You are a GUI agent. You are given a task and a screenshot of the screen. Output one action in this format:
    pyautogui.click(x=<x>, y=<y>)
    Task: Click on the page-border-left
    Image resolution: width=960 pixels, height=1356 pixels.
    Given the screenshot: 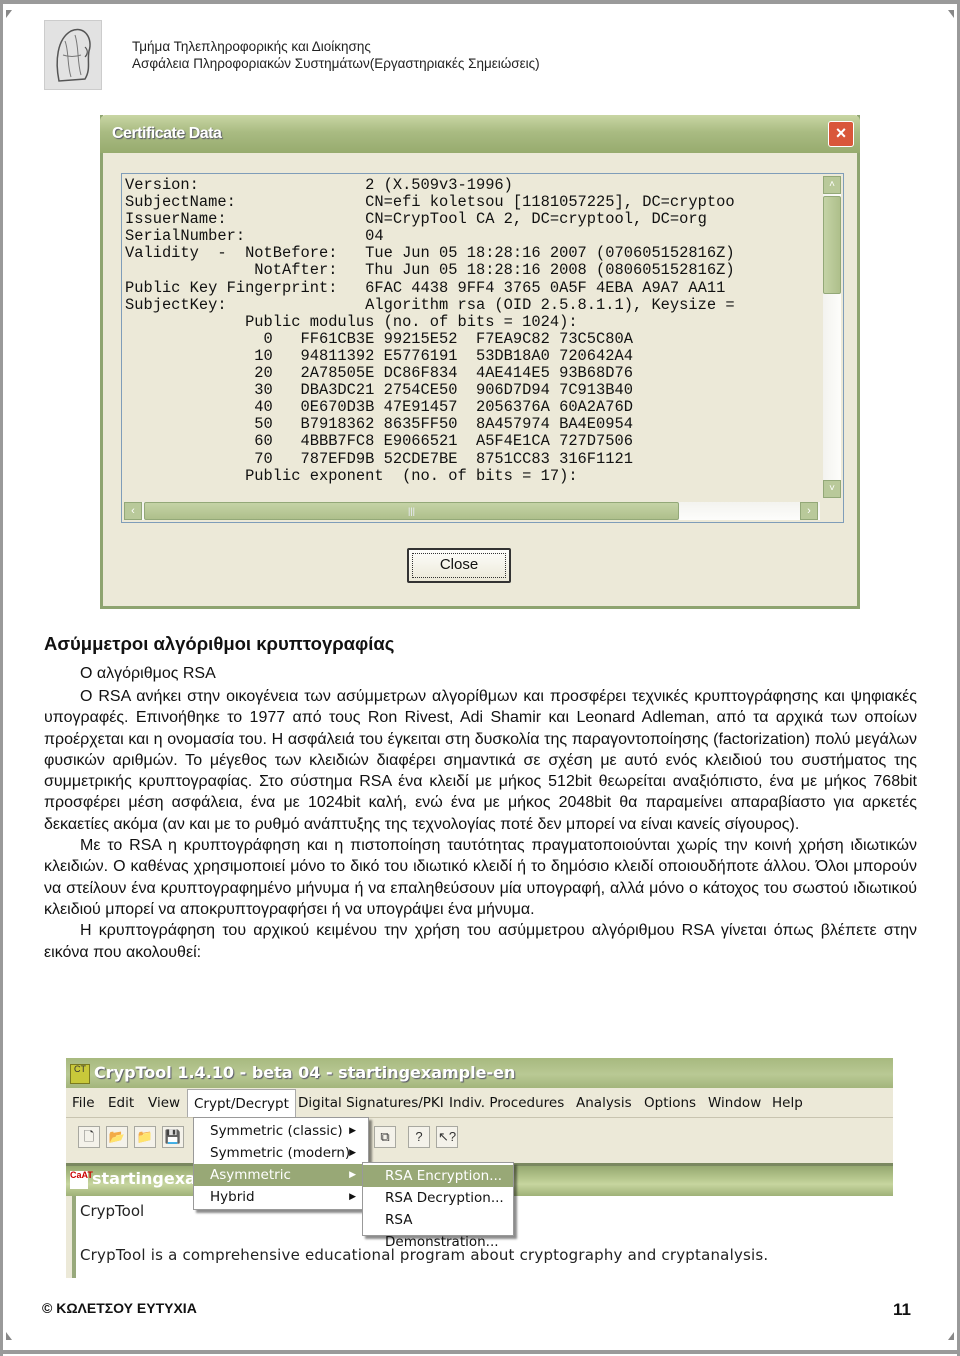 What is the action you would take?
    pyautogui.click(x=1, y=678)
    